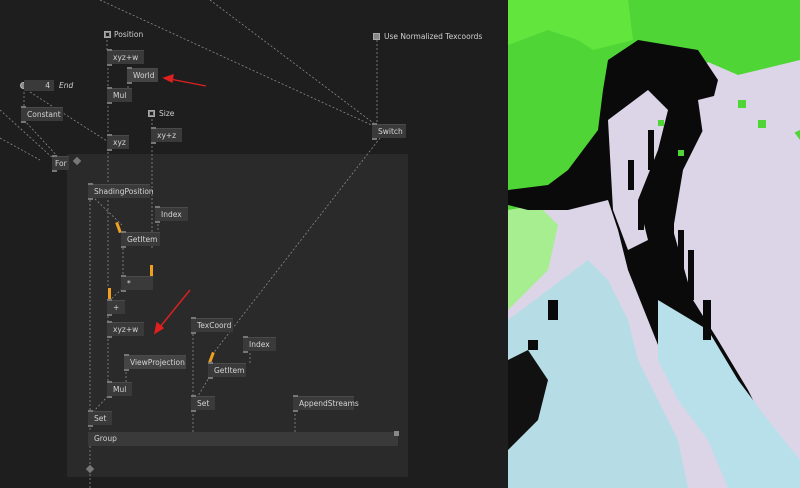 The image size is (800, 488). What do you see at coordinates (39, 85) in the screenshot?
I see `count-value: 4` at bounding box center [39, 85].